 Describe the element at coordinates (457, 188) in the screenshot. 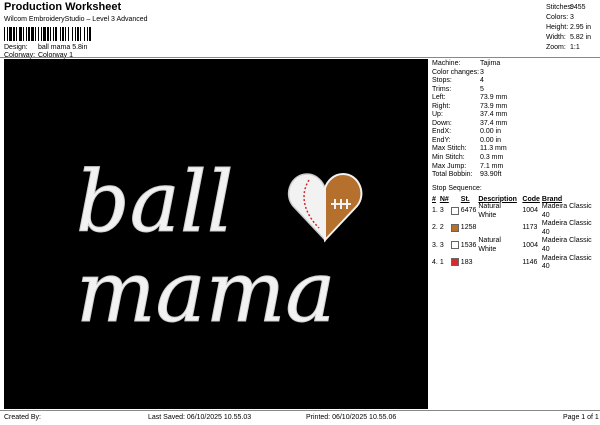

I see `stop-sequence-title: Stop Sequence:` at that location.